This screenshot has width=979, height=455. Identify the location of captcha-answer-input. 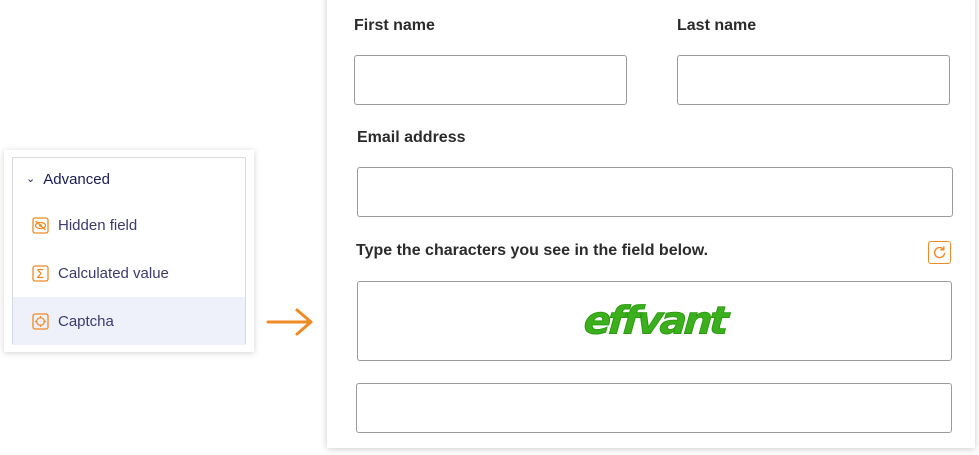
(654, 408).